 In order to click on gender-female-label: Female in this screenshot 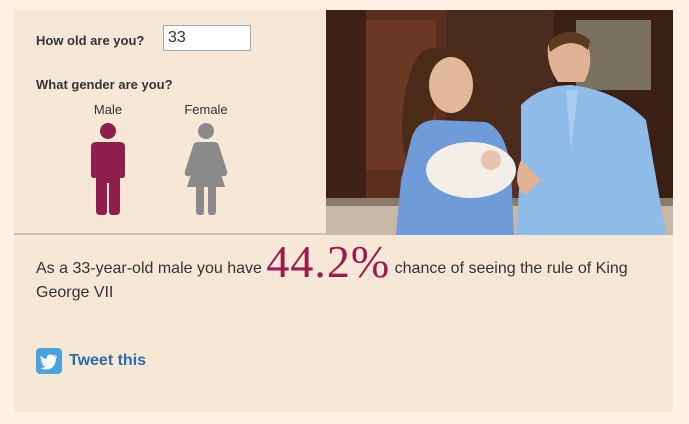, I will do `click(206, 109)`.